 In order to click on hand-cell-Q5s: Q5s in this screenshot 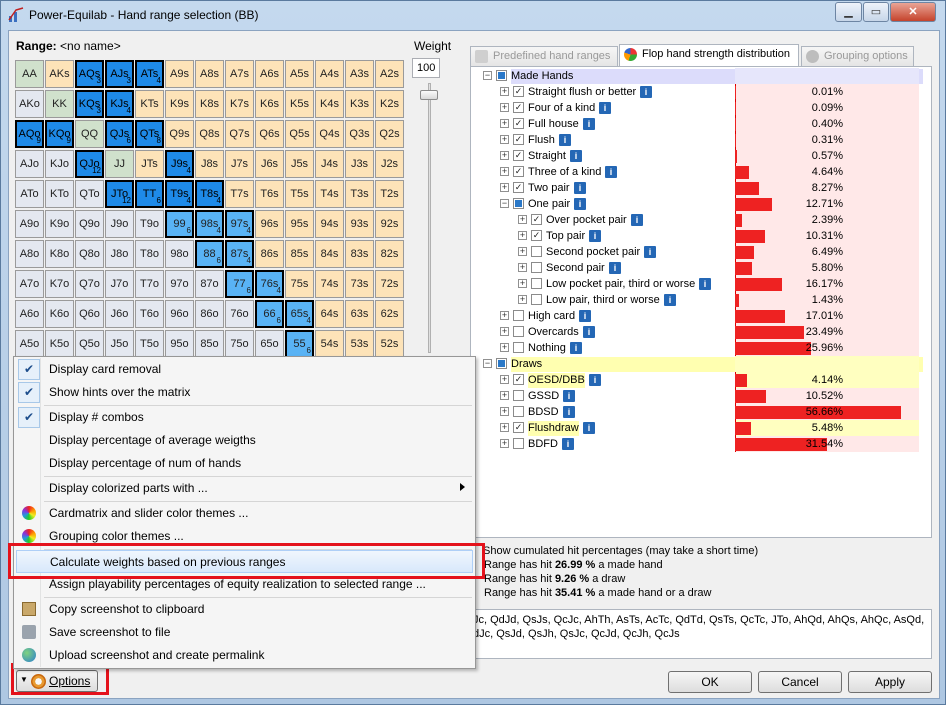, I will do `click(299, 134)`.